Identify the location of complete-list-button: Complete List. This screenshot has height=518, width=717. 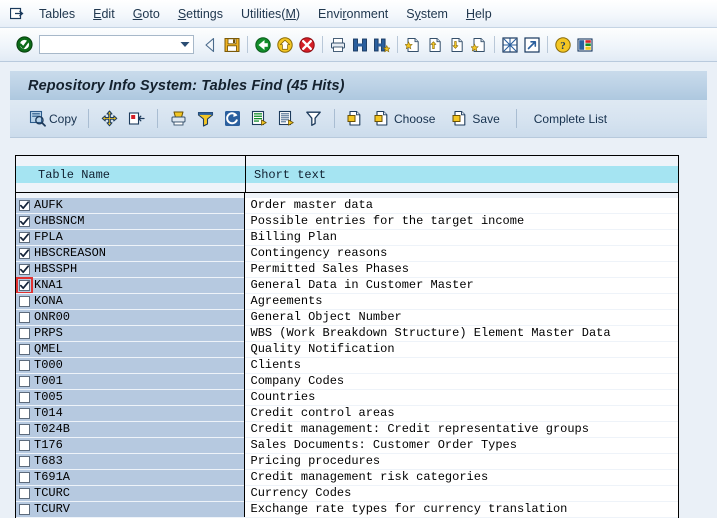
(570, 119).